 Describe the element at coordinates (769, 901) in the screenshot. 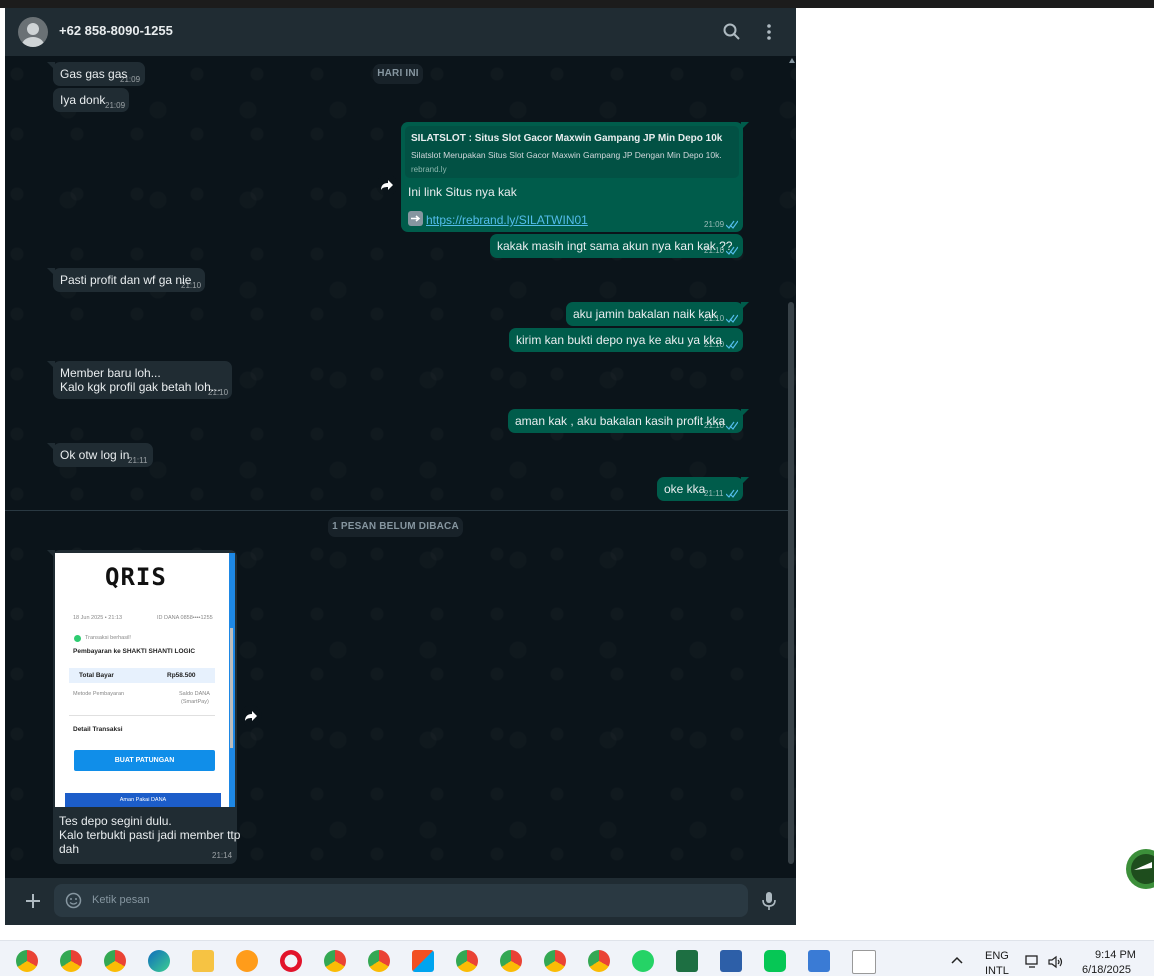

I see `microphone-icon` at that location.